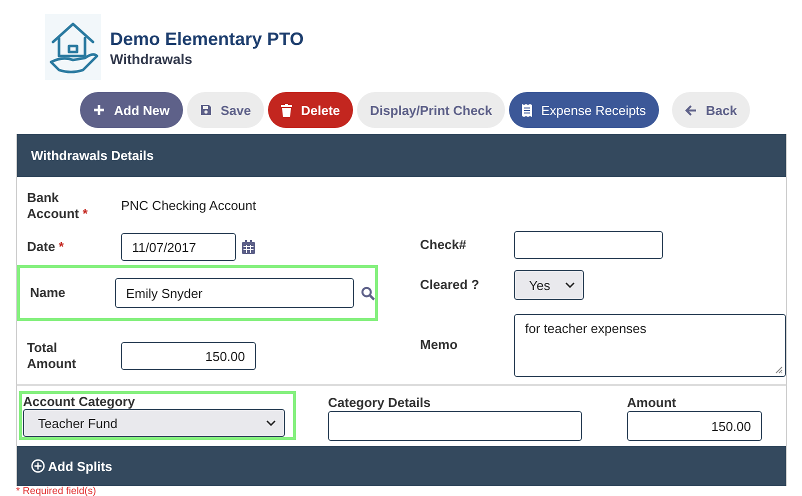 The height and width of the screenshot is (496, 802). What do you see at coordinates (711, 110) in the screenshot?
I see `back-button: Back` at bounding box center [711, 110].